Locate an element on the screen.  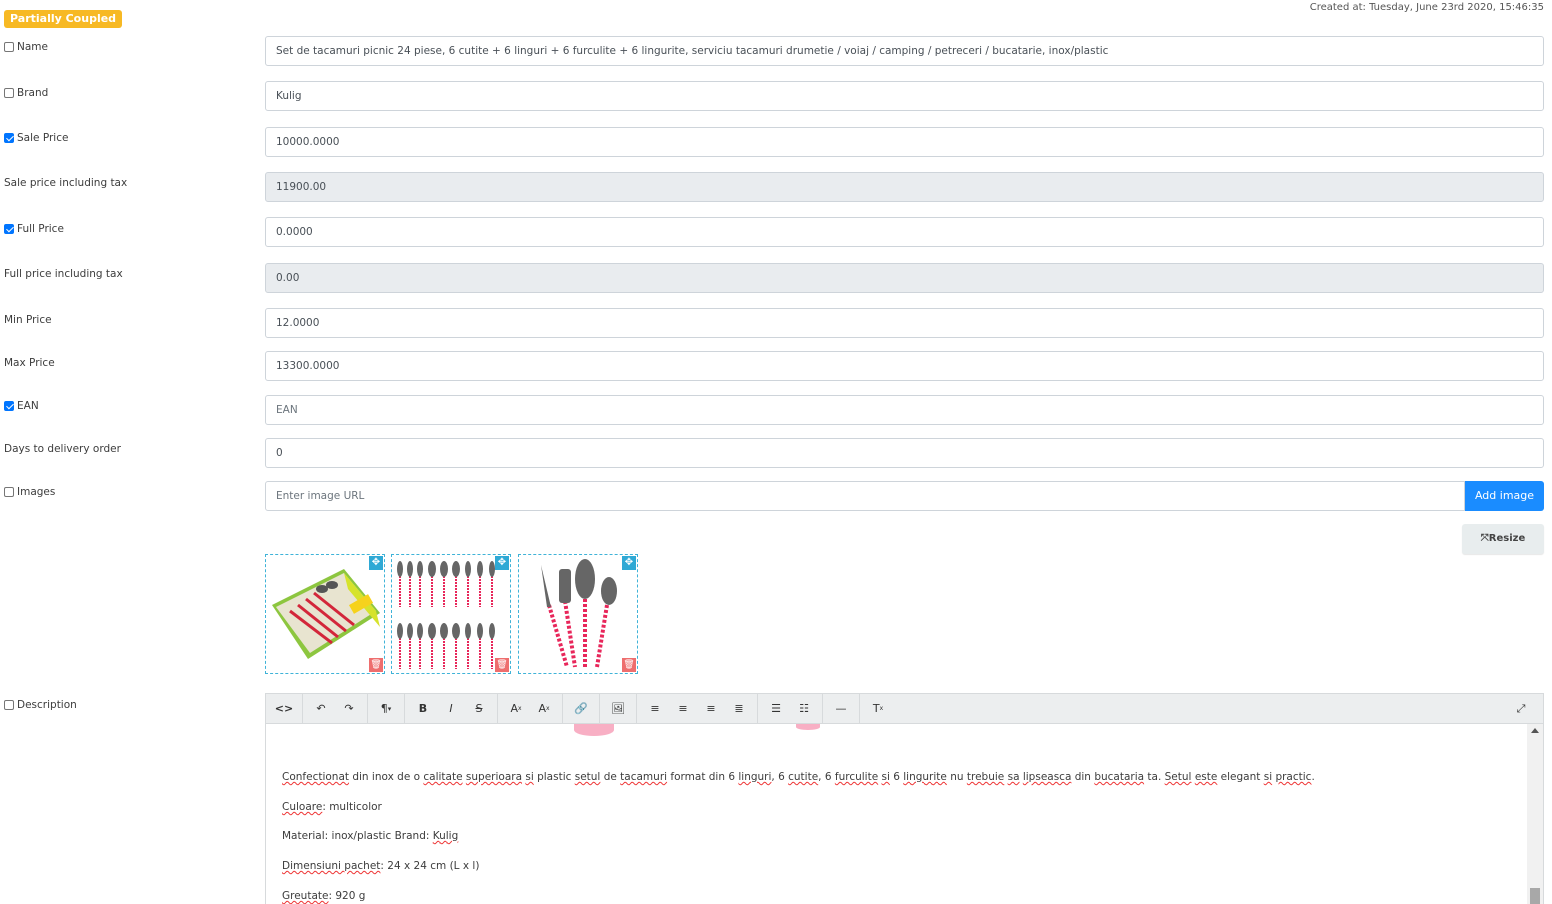
image-url-input: Enter image URL is located at coordinates (865, 496).